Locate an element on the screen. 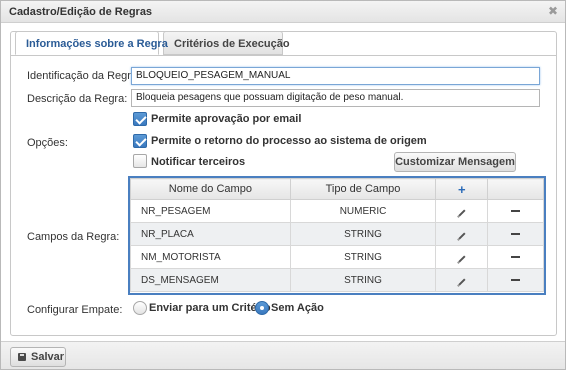  field-name-cell: NR_PESAGEM is located at coordinates (210, 211).